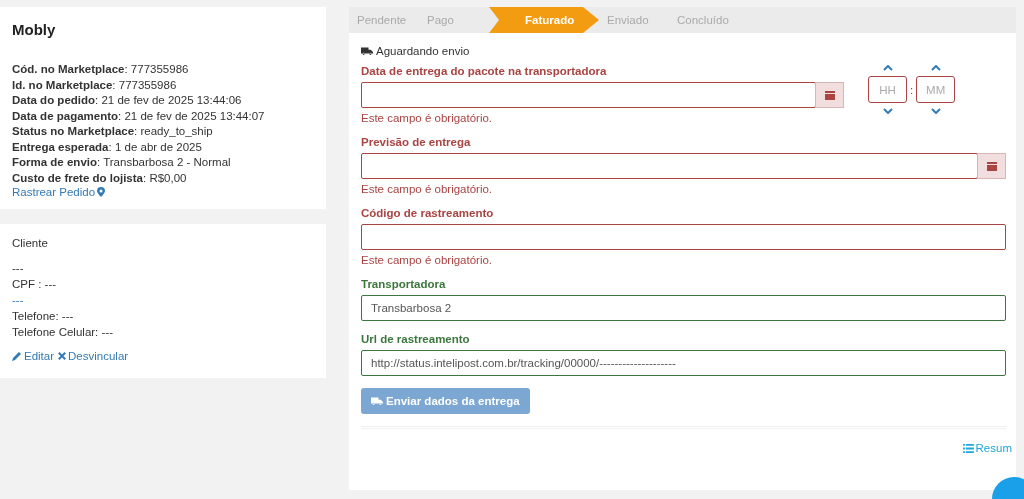 This screenshot has height=499, width=1024. I want to click on client-info: Telefone Celular: ---, so click(63, 332).